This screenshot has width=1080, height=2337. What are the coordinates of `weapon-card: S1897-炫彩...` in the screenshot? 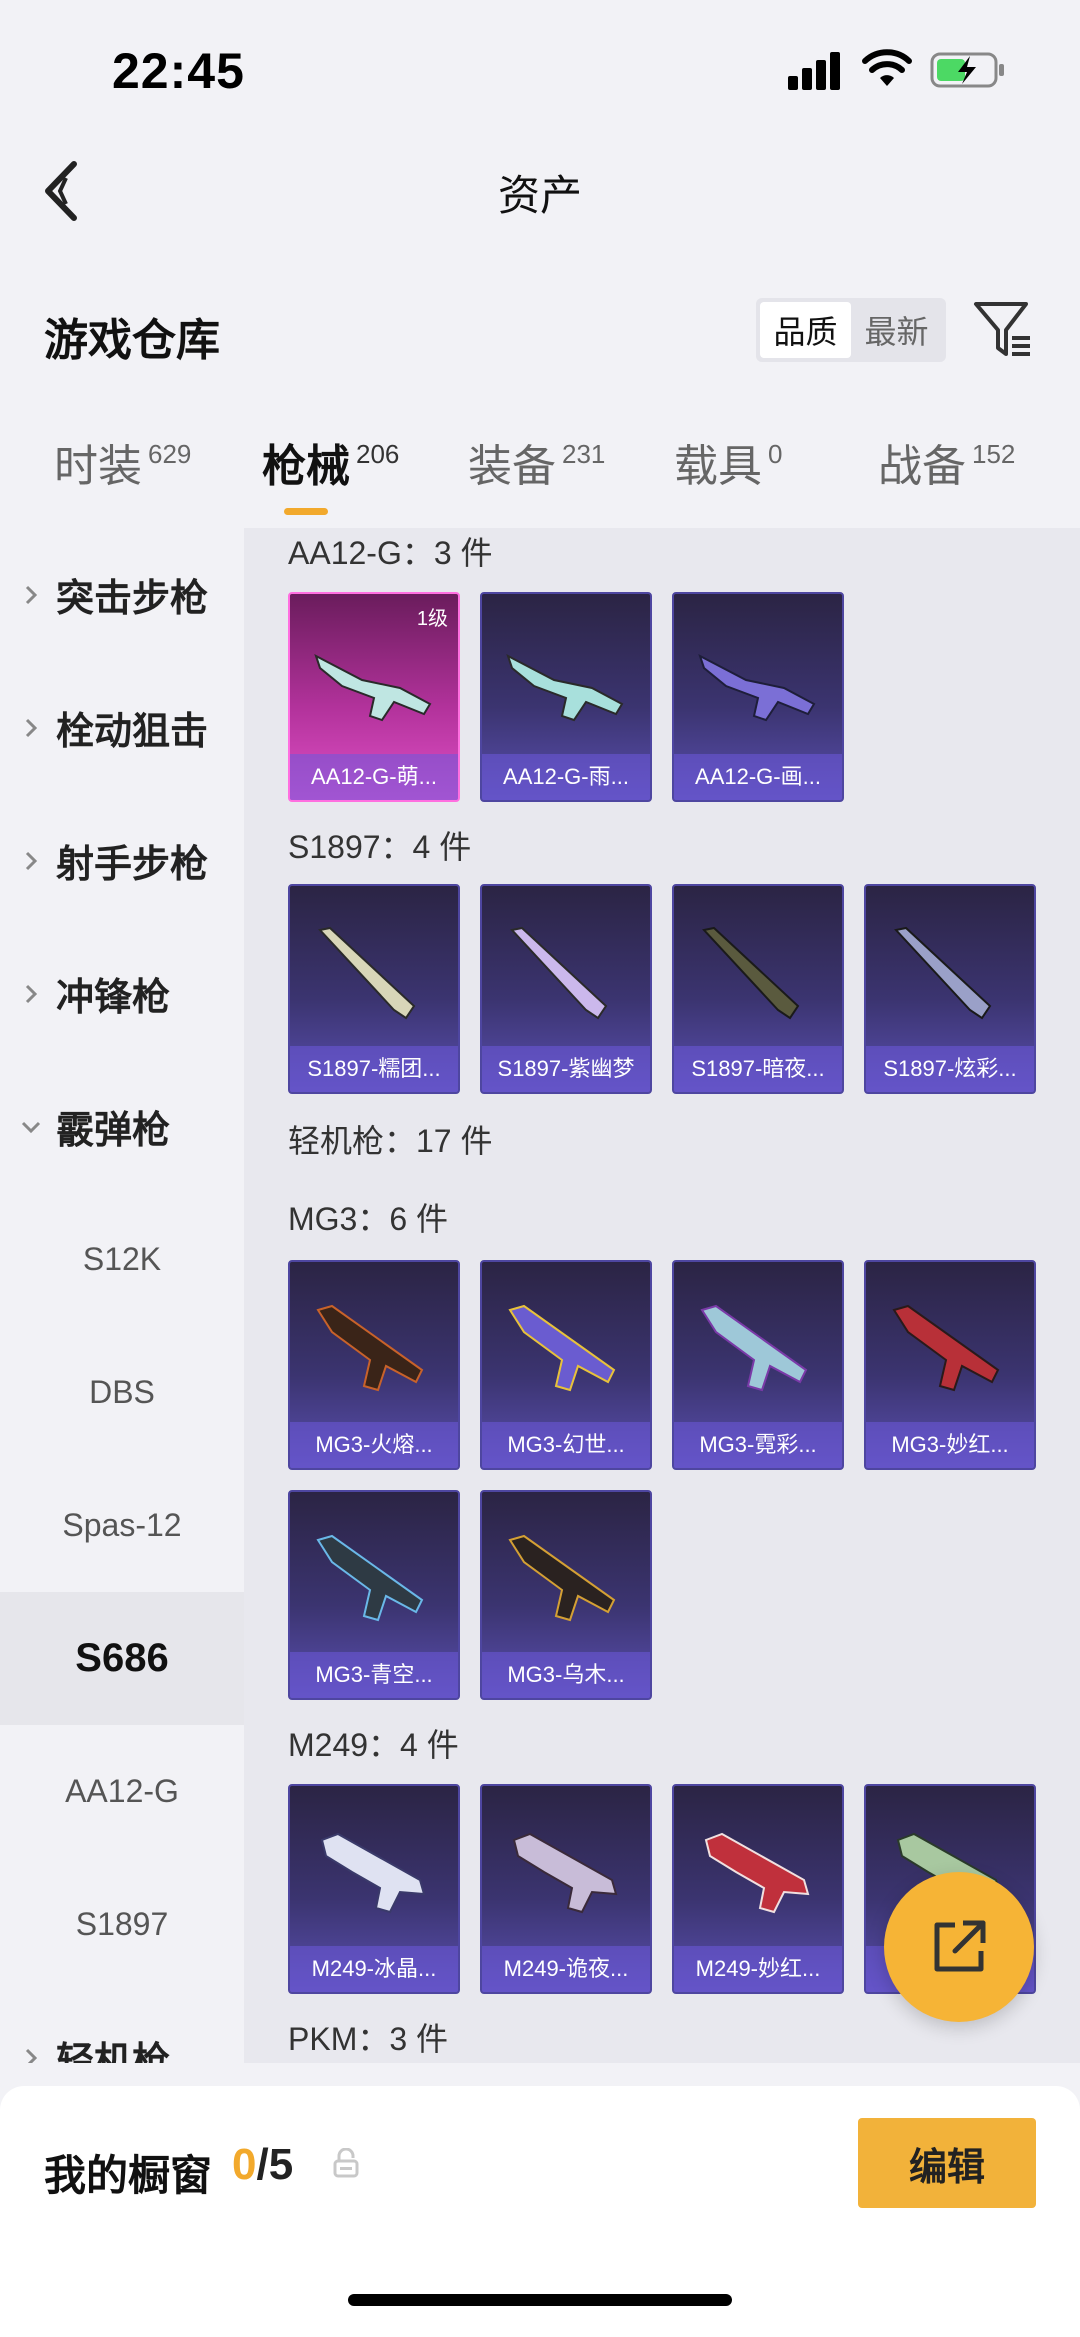 It's located at (950, 989).